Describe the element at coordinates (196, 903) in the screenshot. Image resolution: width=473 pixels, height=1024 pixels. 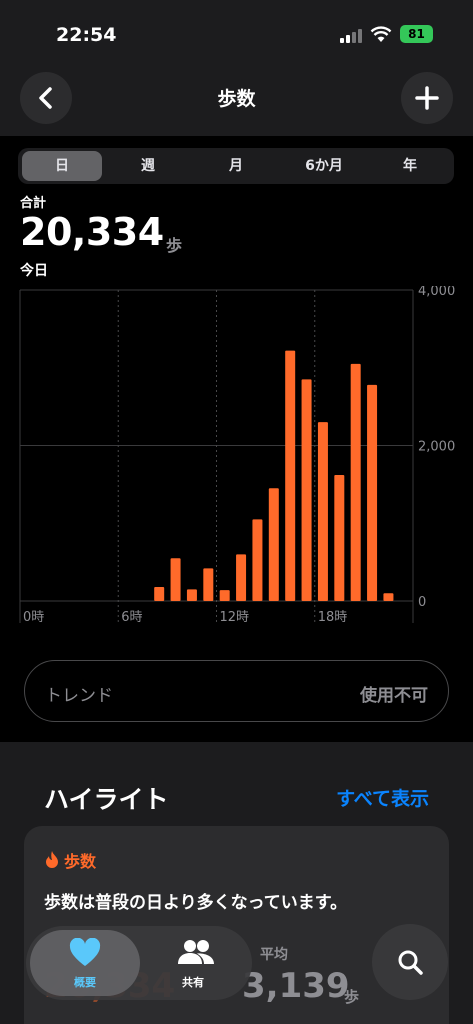
I see `highlight-description: 歩数は普段の日より多くなっています。` at that location.